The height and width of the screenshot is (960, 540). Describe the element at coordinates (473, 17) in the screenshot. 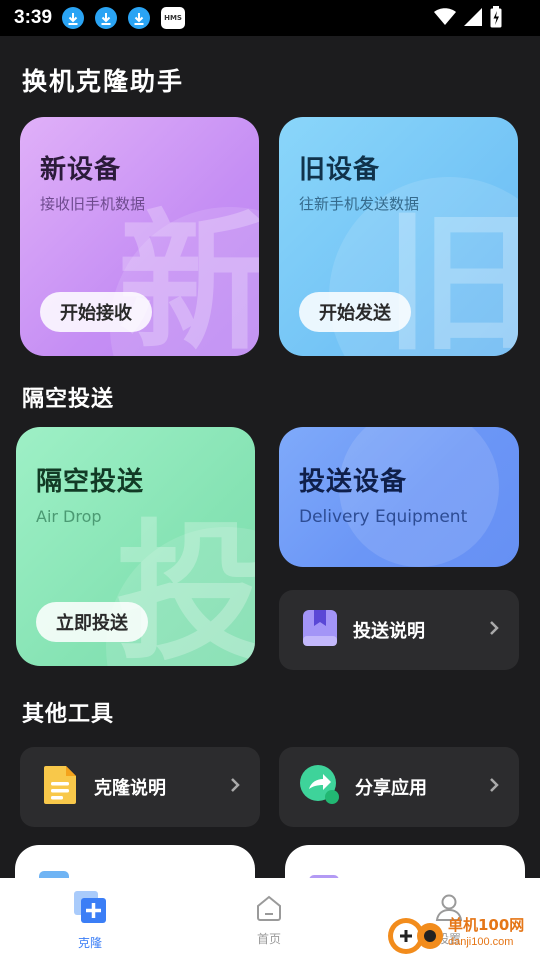

I see `signal-icon` at that location.